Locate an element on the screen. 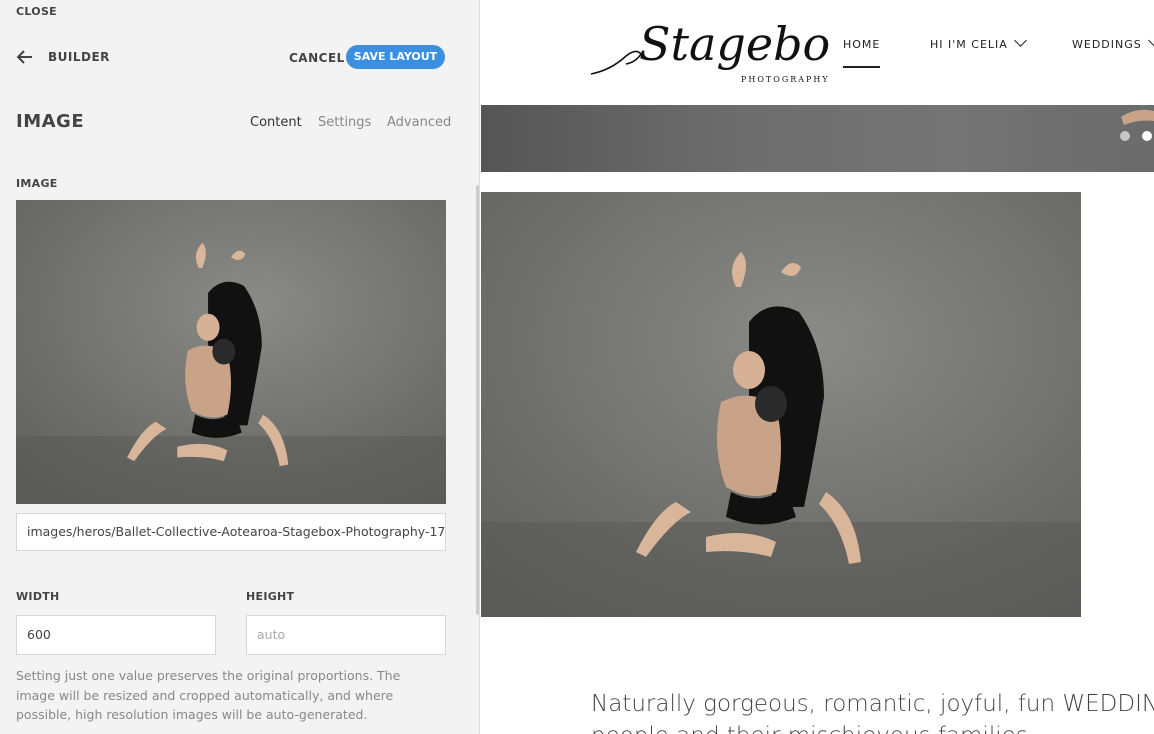 The width and height of the screenshot is (1154, 734). svg-text: PHOTOGRAPHY is located at coordinates (785, 79).